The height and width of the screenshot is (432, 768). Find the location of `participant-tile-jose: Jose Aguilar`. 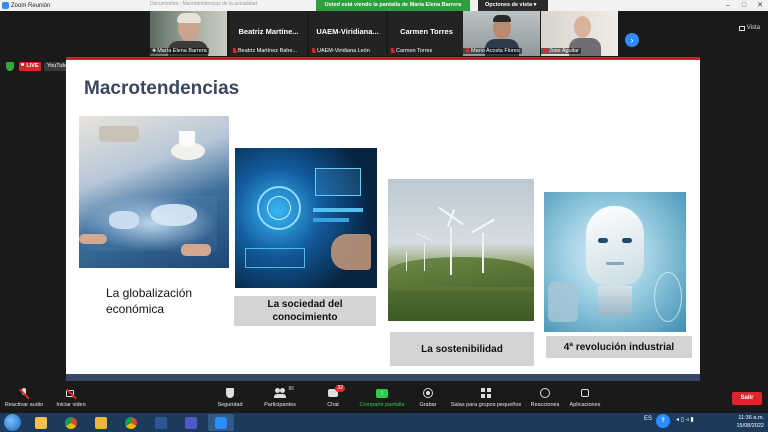

participant-tile-jose: Jose Aguilar is located at coordinates (579, 33).